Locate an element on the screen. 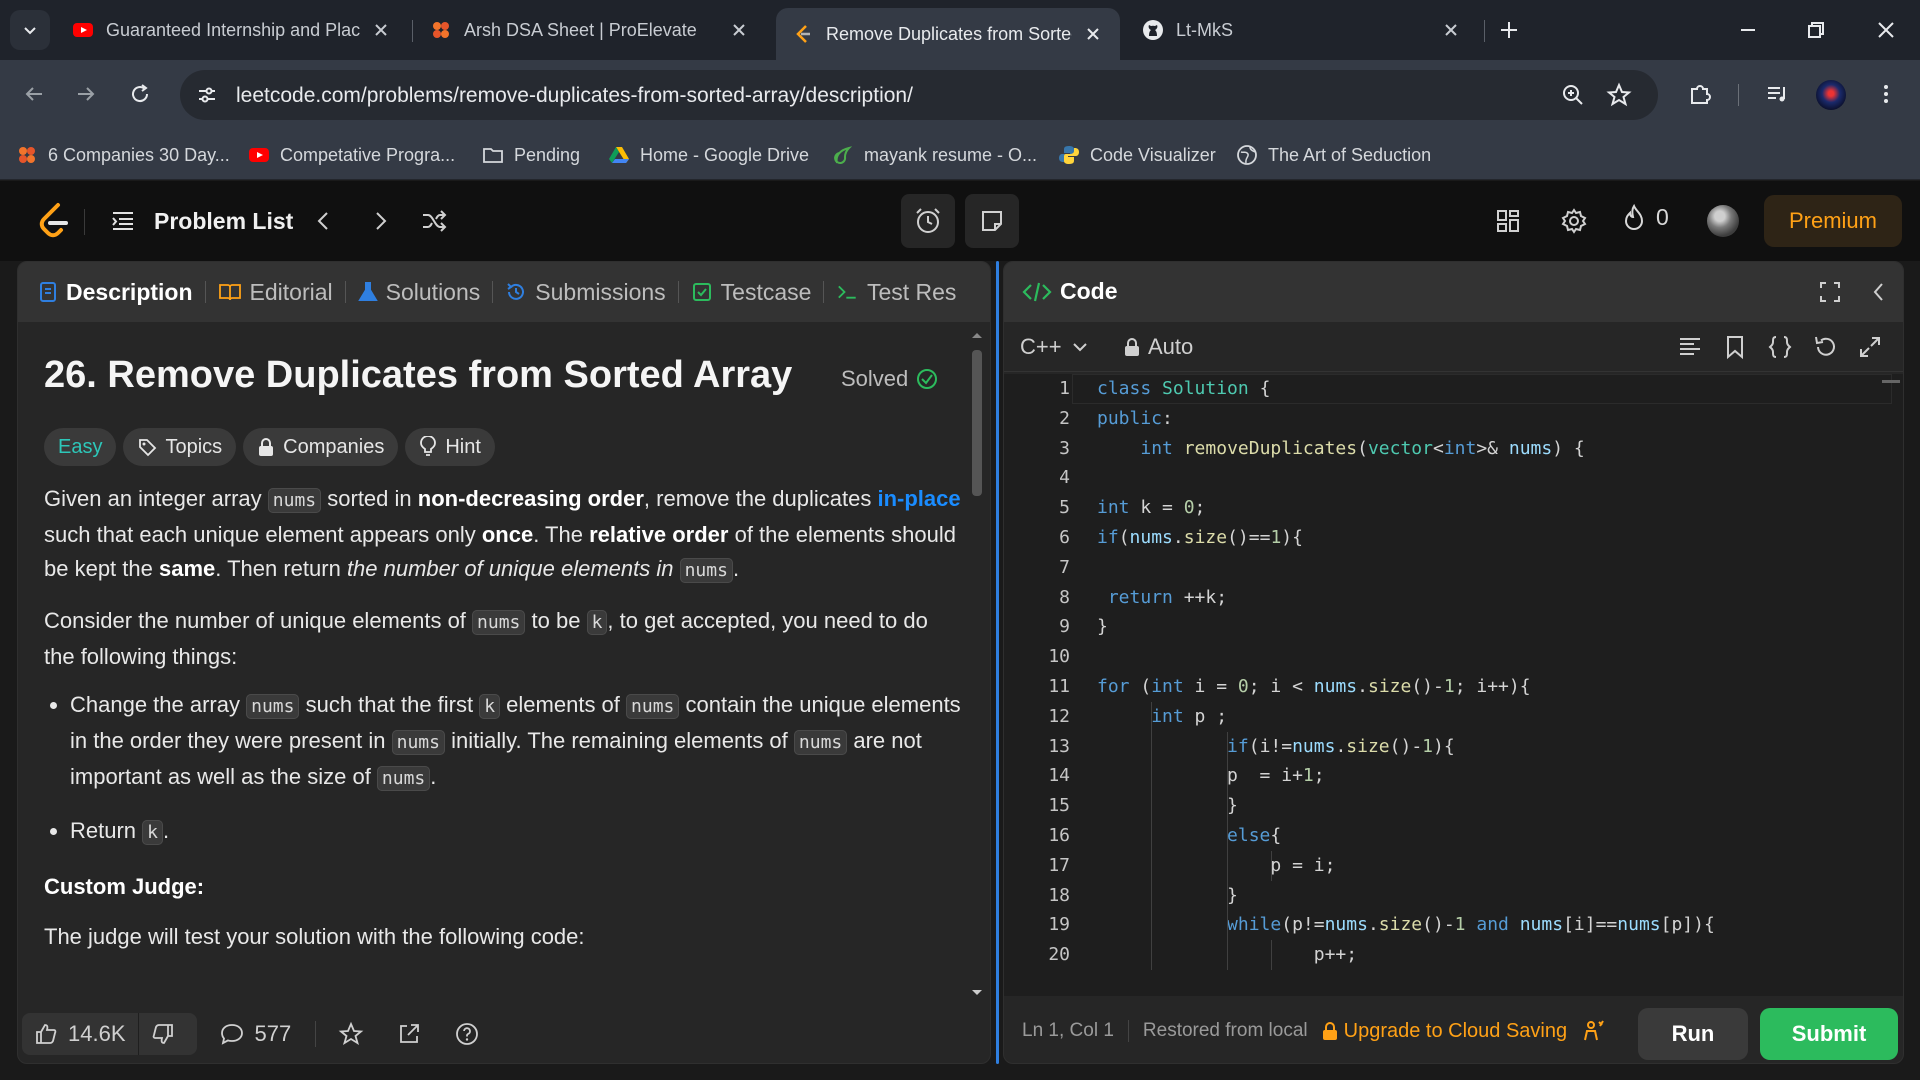 This screenshot has width=1920, height=1080. premium-button: Premium is located at coordinates (1833, 221).